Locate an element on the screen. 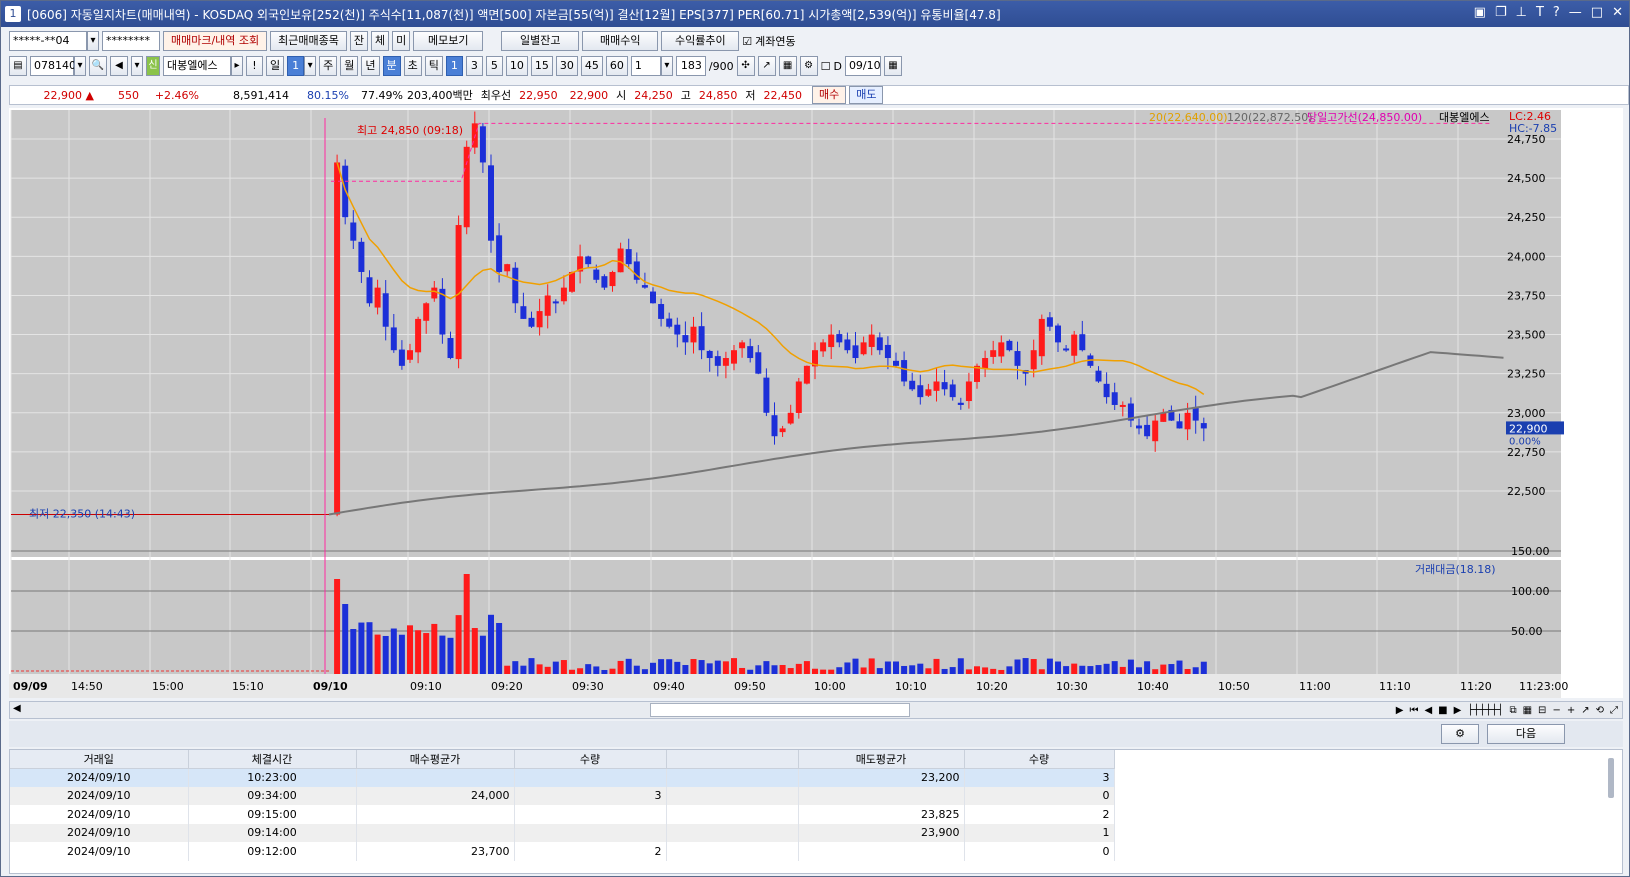  memo-button: 메모보기 is located at coordinates (448, 41).